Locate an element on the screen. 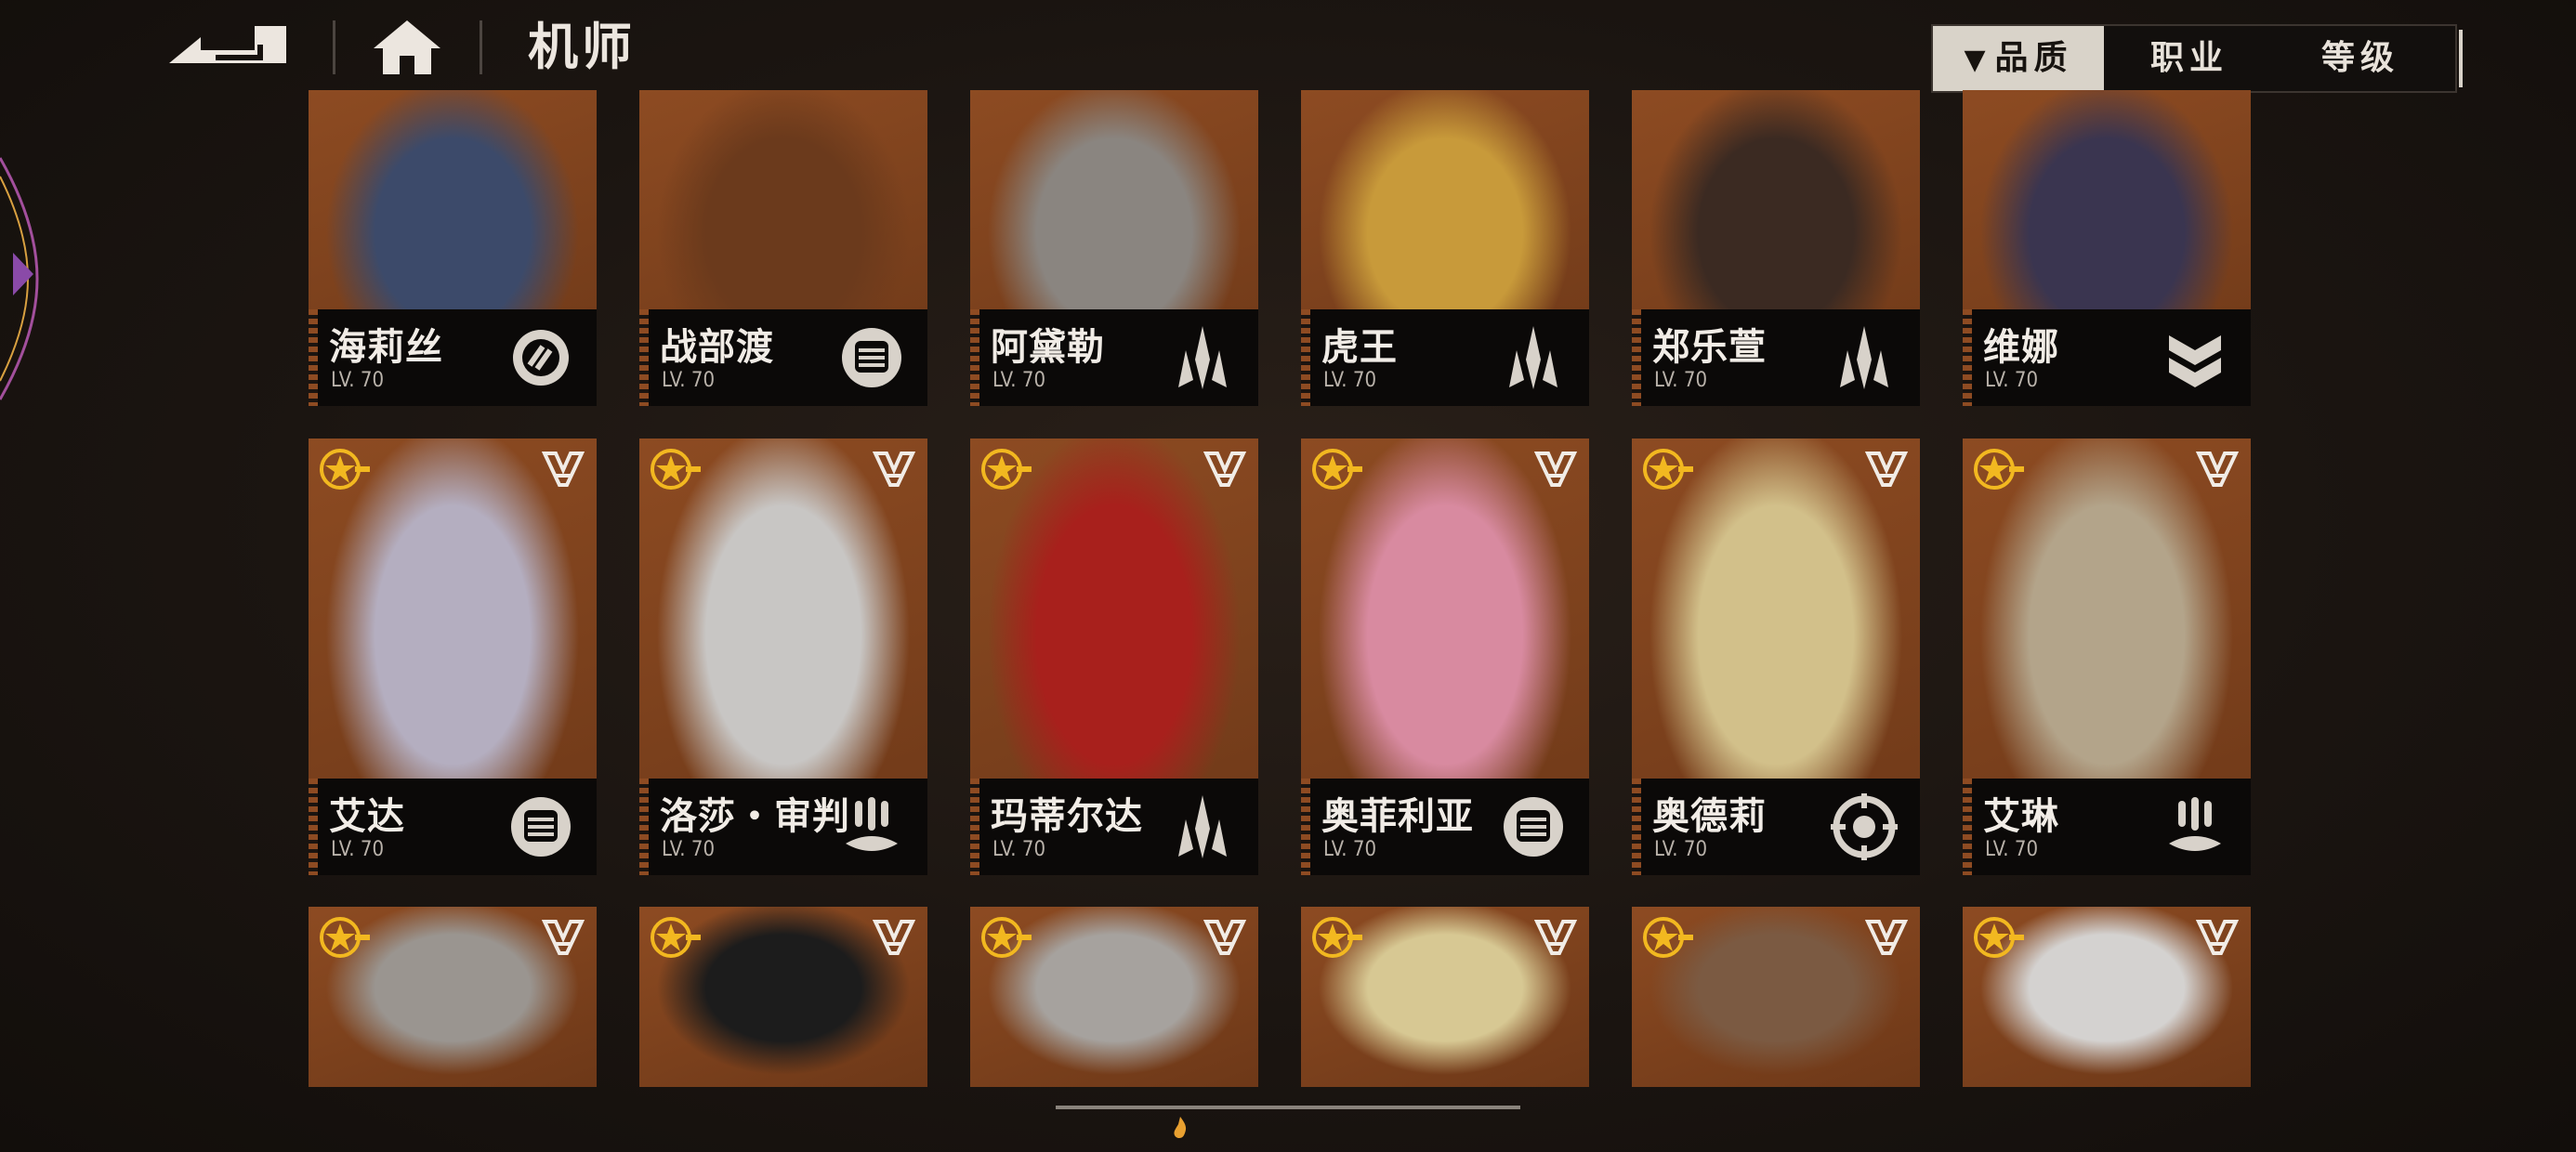  pilot-name: 艾琳 is located at coordinates (2021, 816).